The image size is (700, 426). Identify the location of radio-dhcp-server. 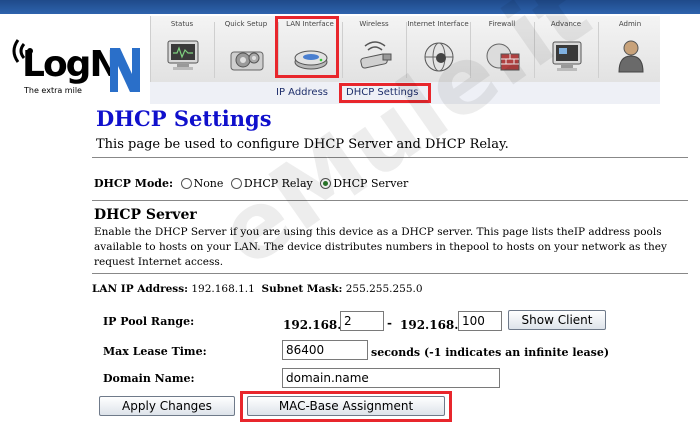
(326, 183).